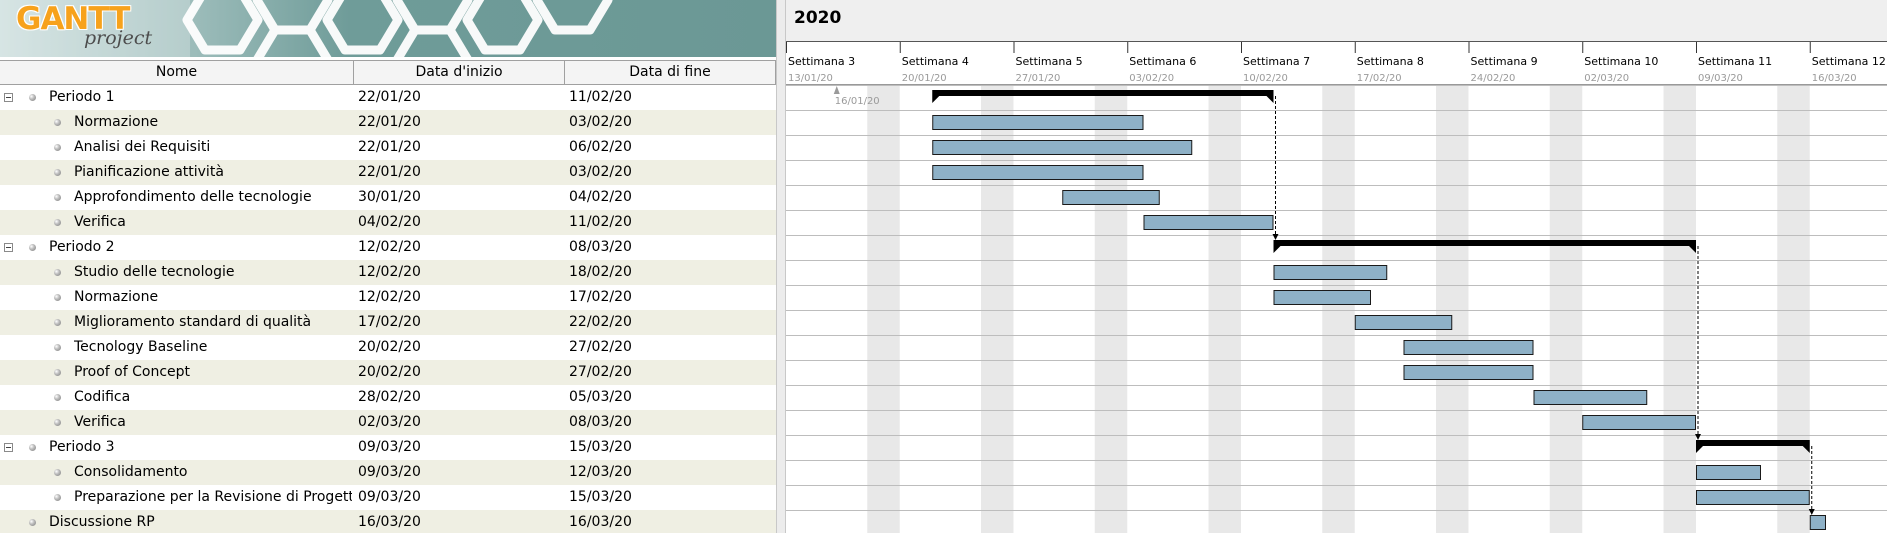 The image size is (1887, 533). Describe the element at coordinates (213, 272) in the screenshot. I see `task-name-cell: Studio delle tecnologie` at that location.